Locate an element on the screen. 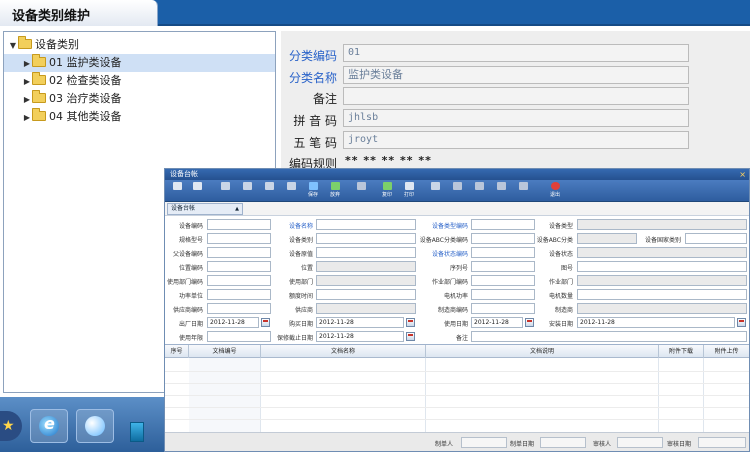  status-input is located at coordinates (662, 252).